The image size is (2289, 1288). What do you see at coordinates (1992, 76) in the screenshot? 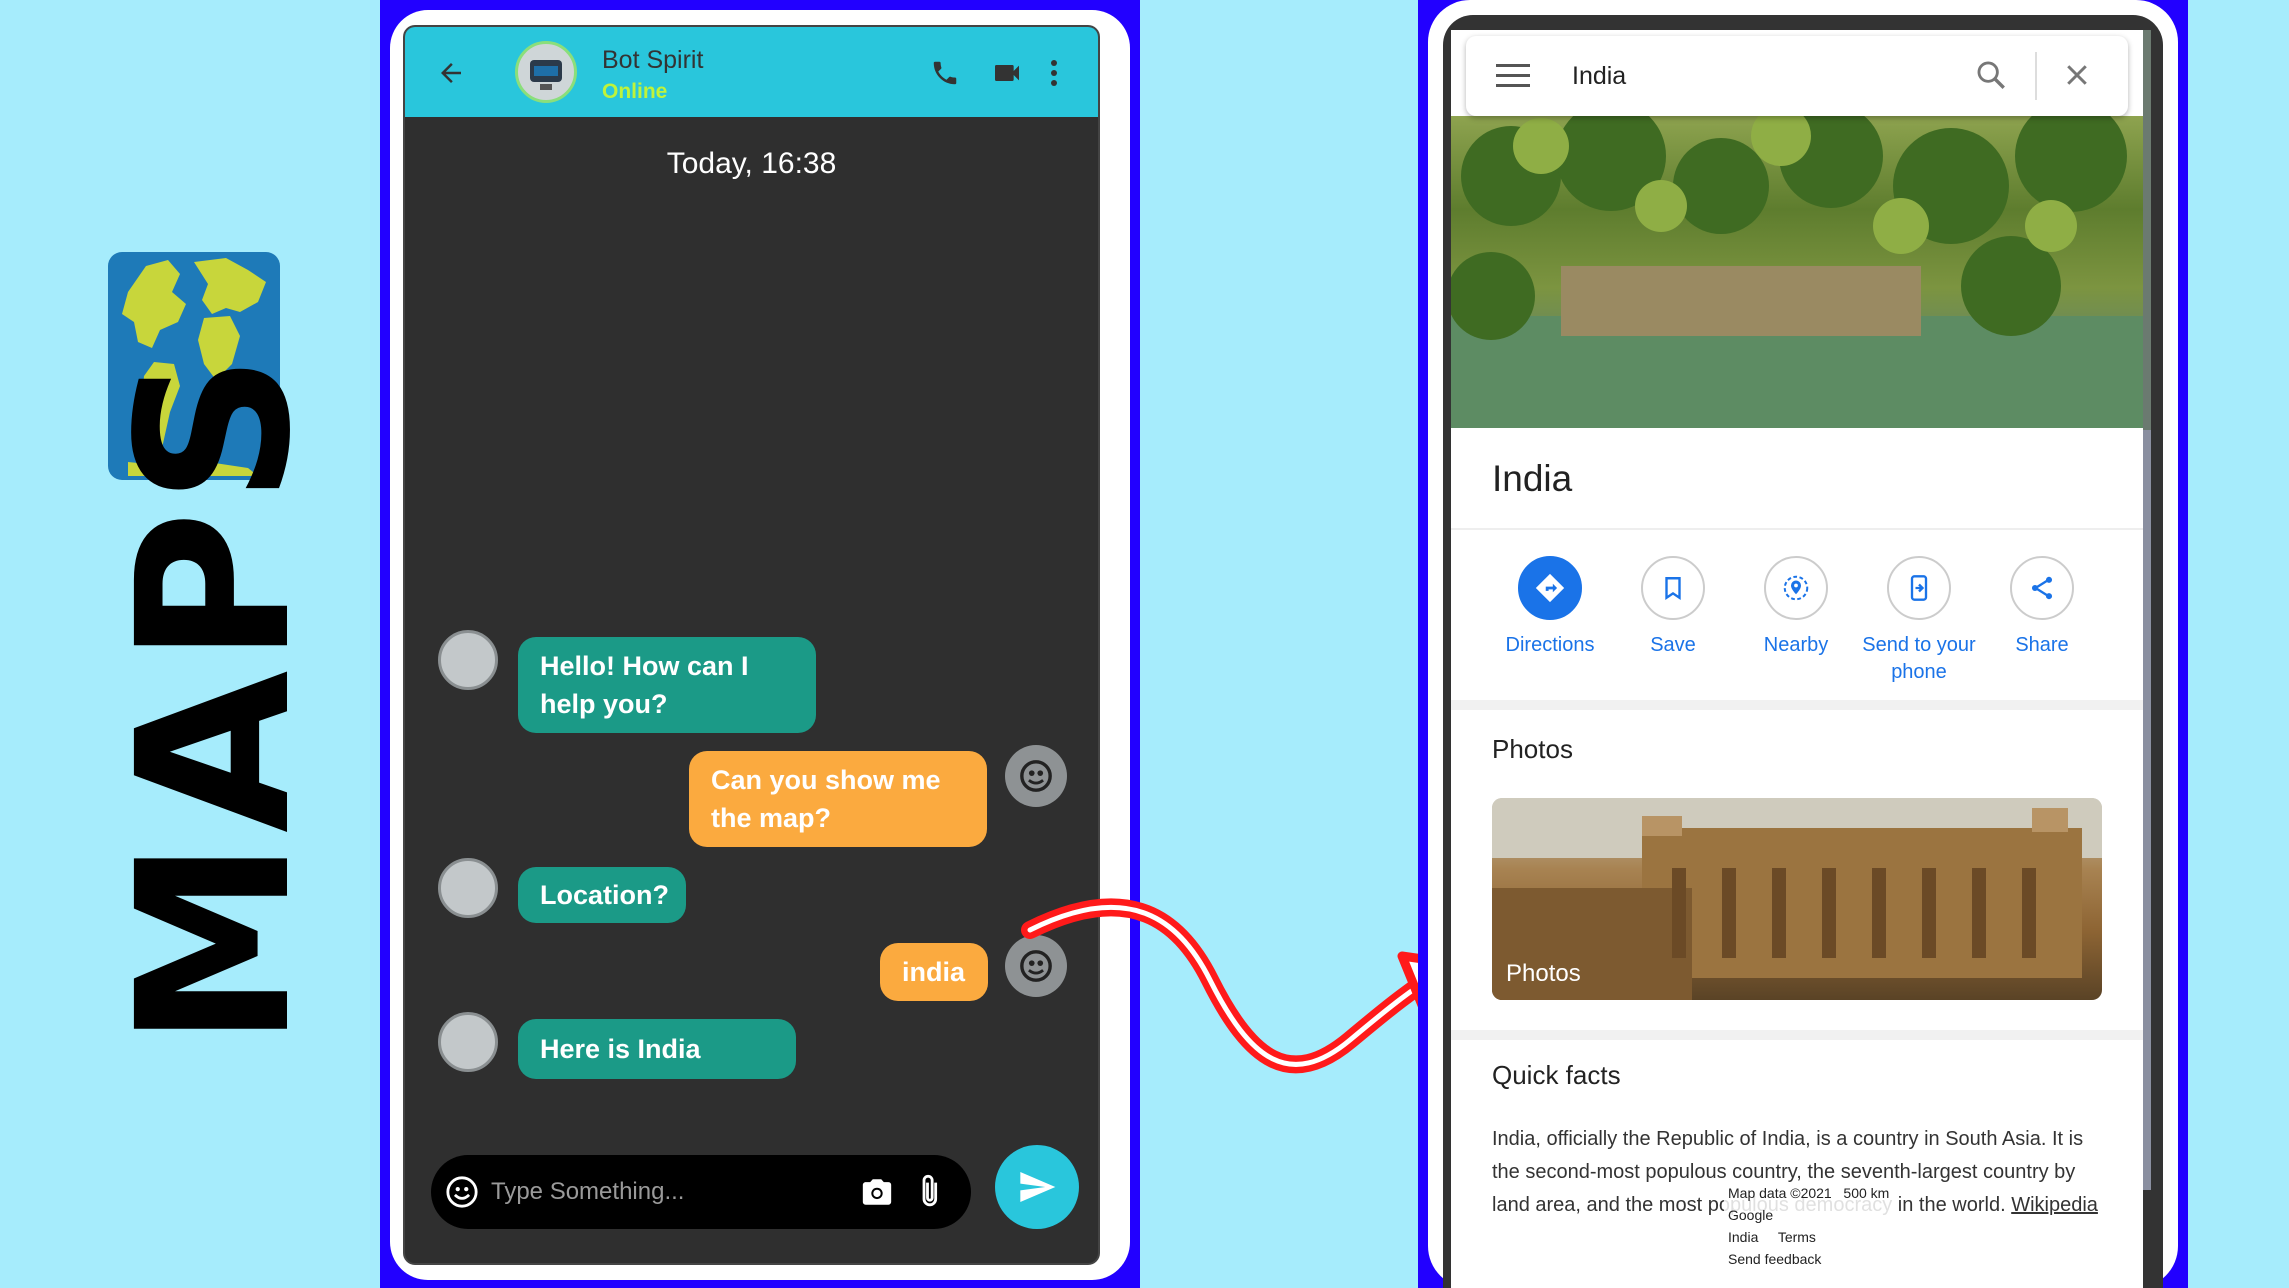
I see `search-icon` at bounding box center [1992, 76].